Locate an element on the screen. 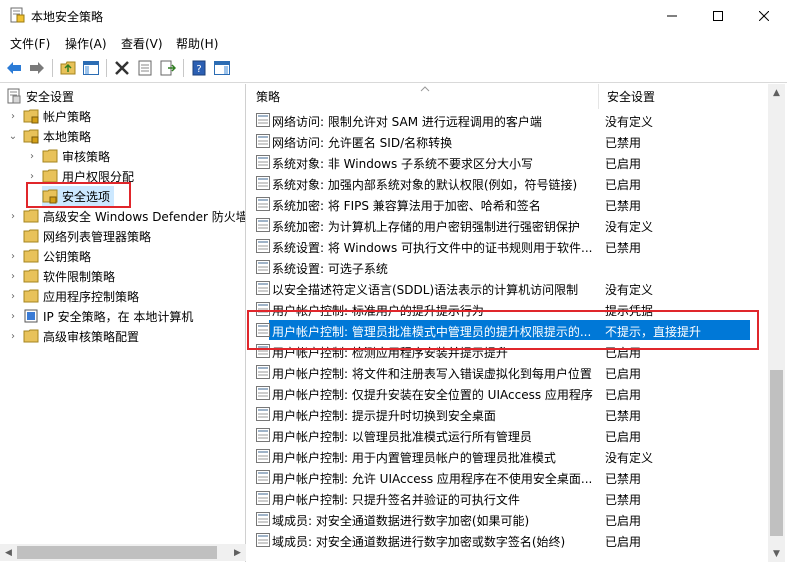  locked-folder-icon is located at coordinates (31, 116).